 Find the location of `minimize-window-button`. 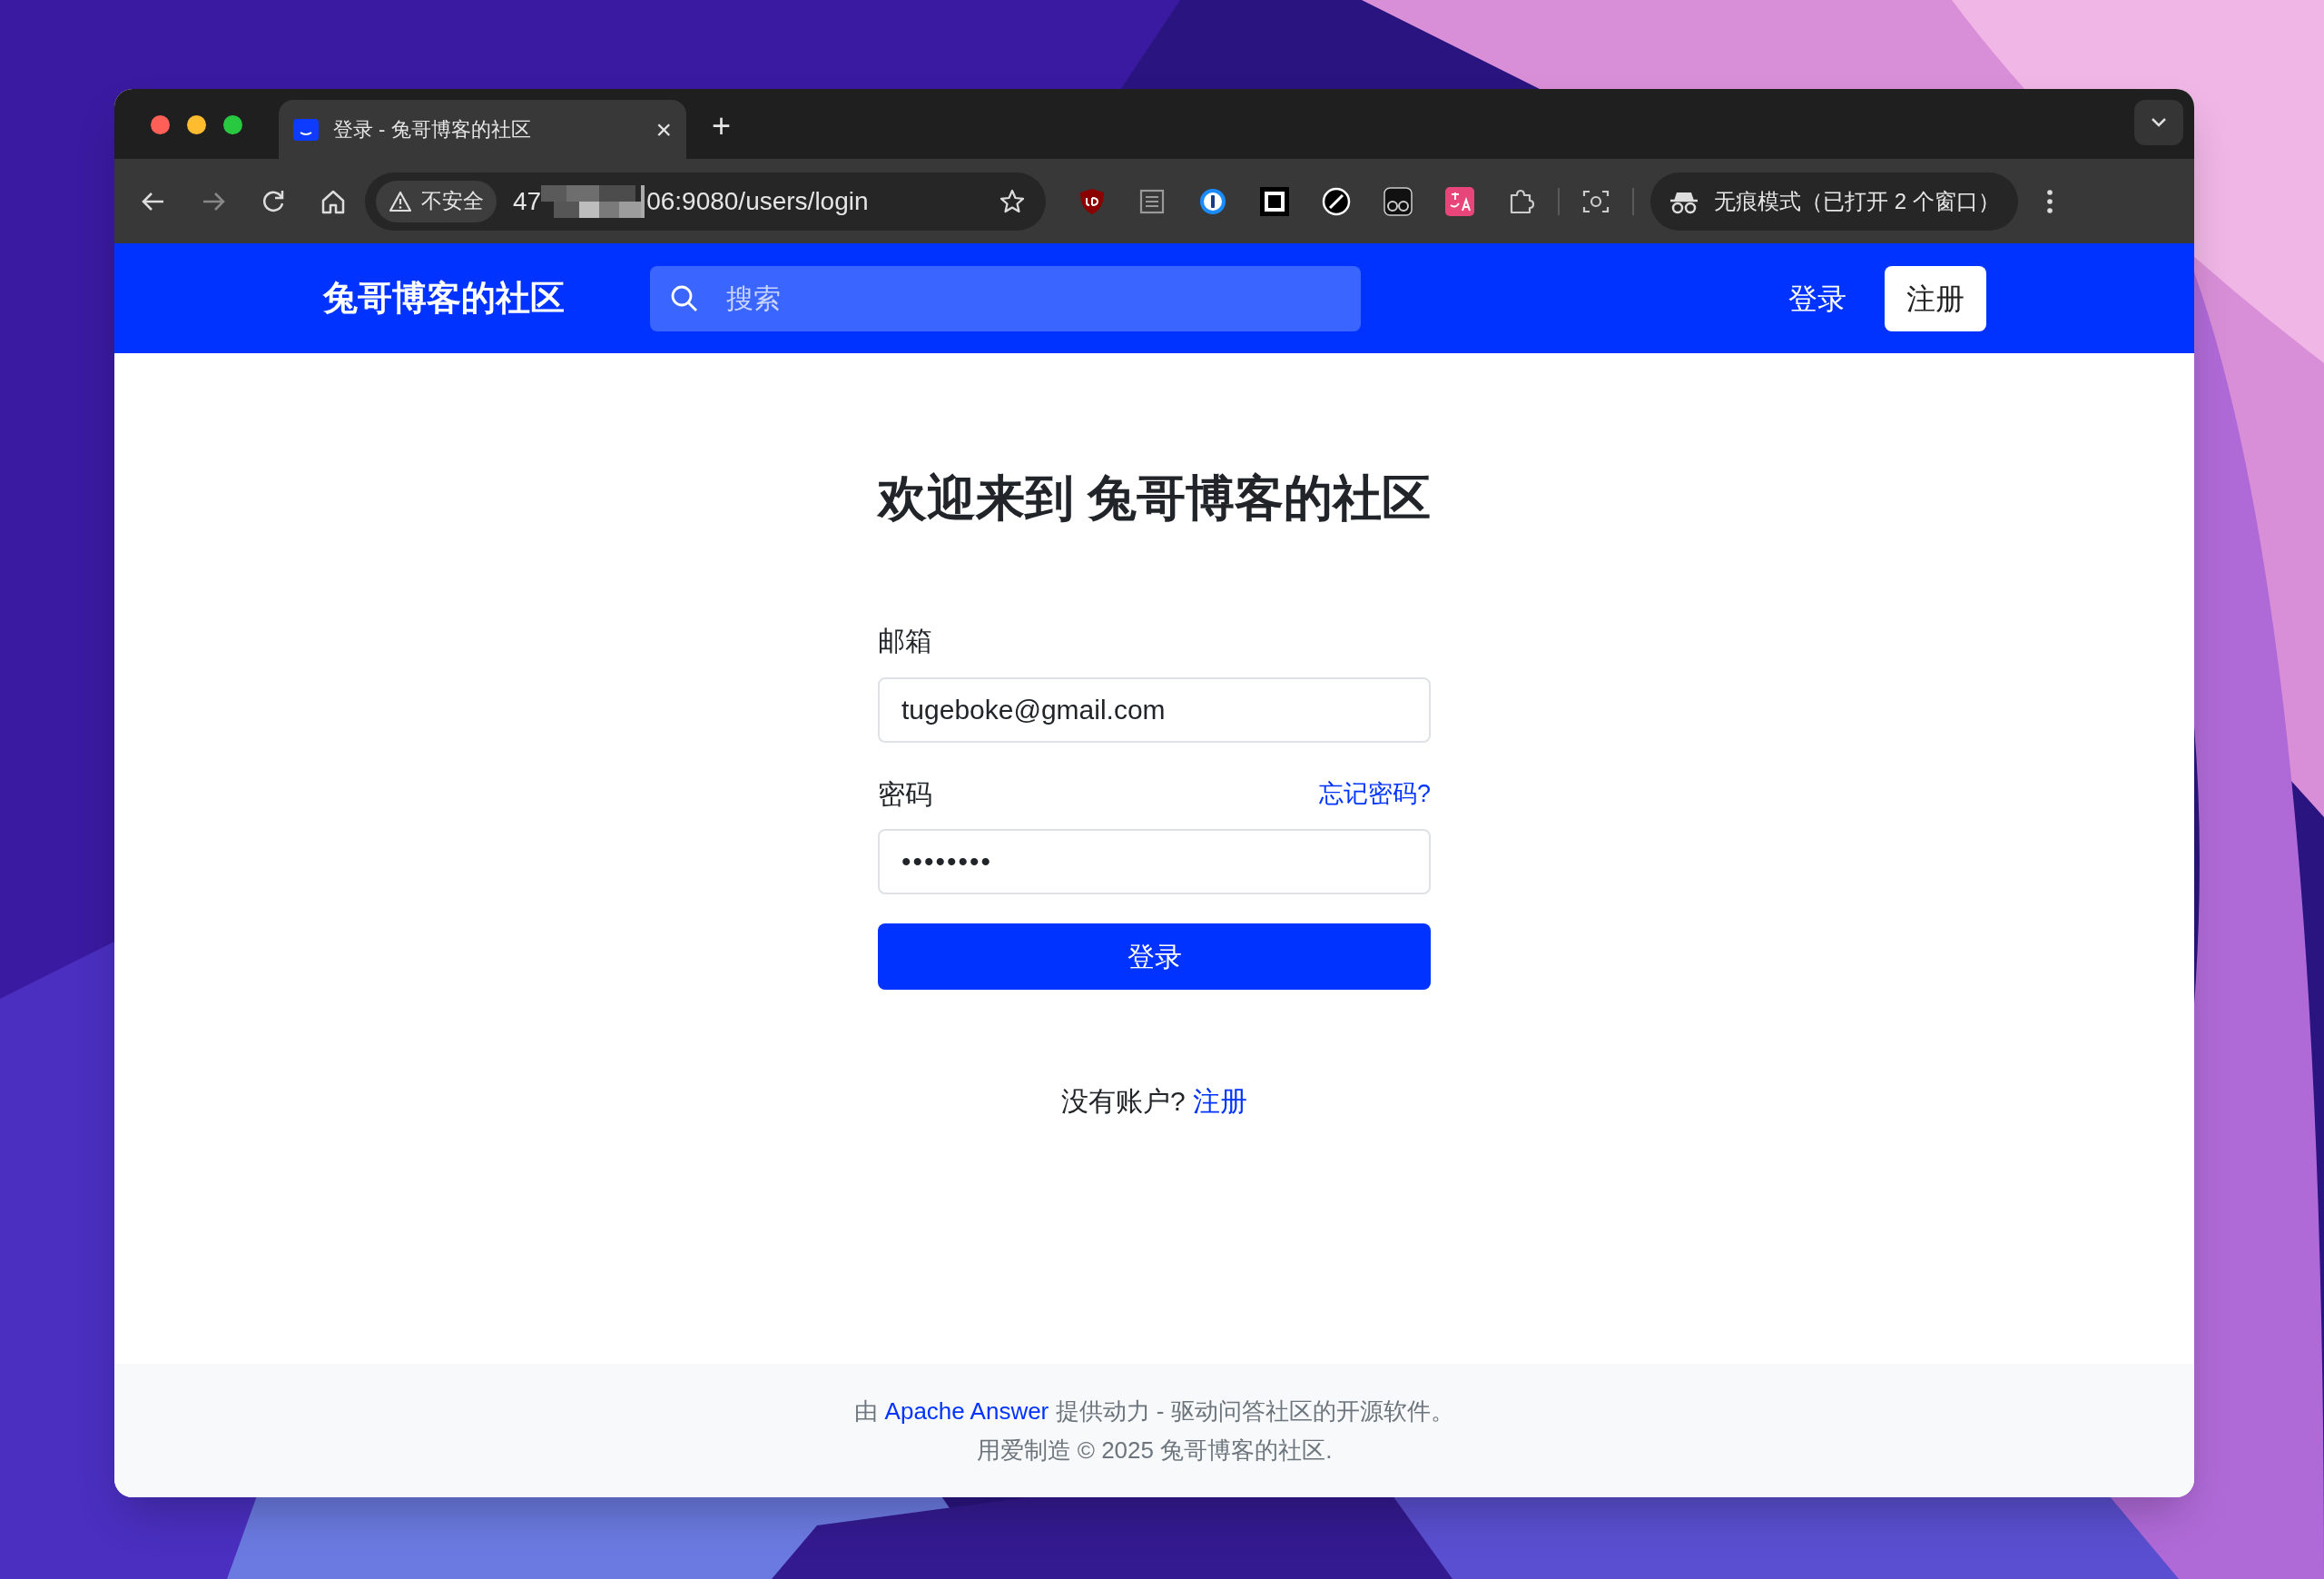

minimize-window-button is located at coordinates (196, 124).